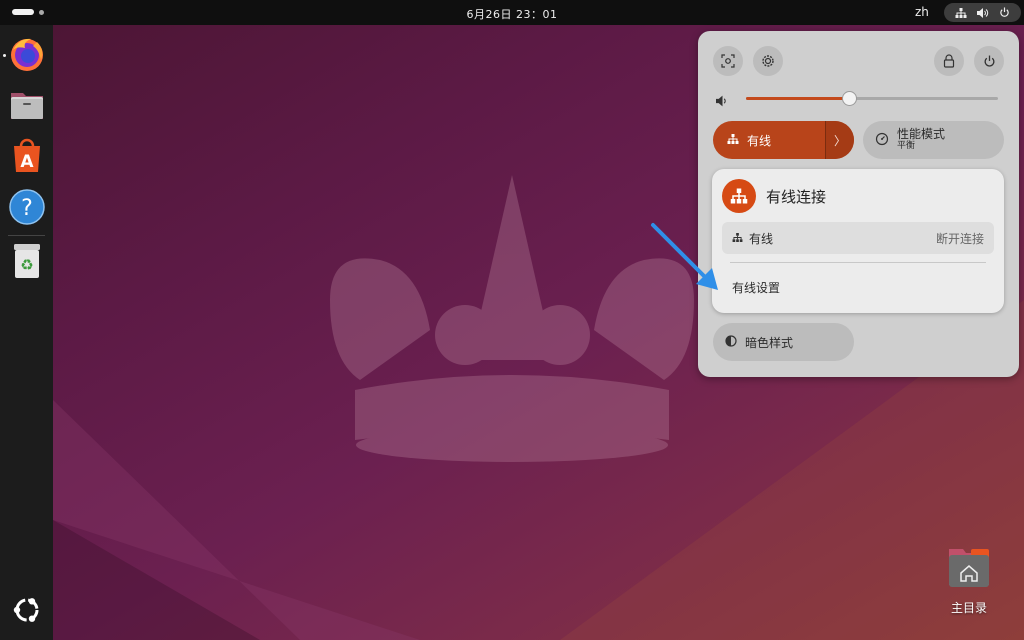 This screenshot has height=640, width=1024. I want to click on wired-settings-item: 有线设置, so click(756, 287).